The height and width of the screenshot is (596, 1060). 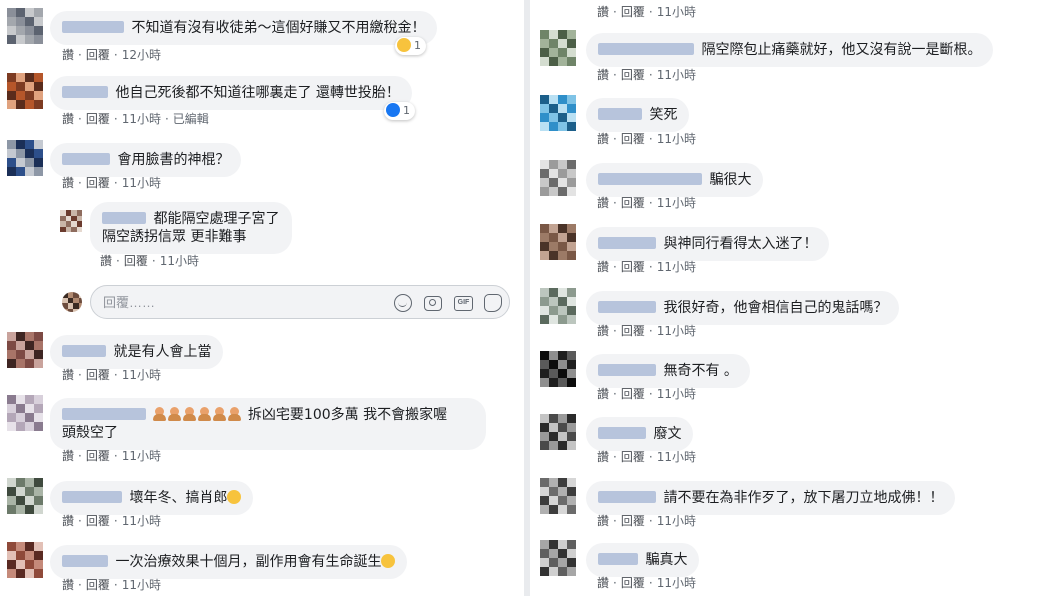 I want to click on camera-icon, so click(x=433, y=303).